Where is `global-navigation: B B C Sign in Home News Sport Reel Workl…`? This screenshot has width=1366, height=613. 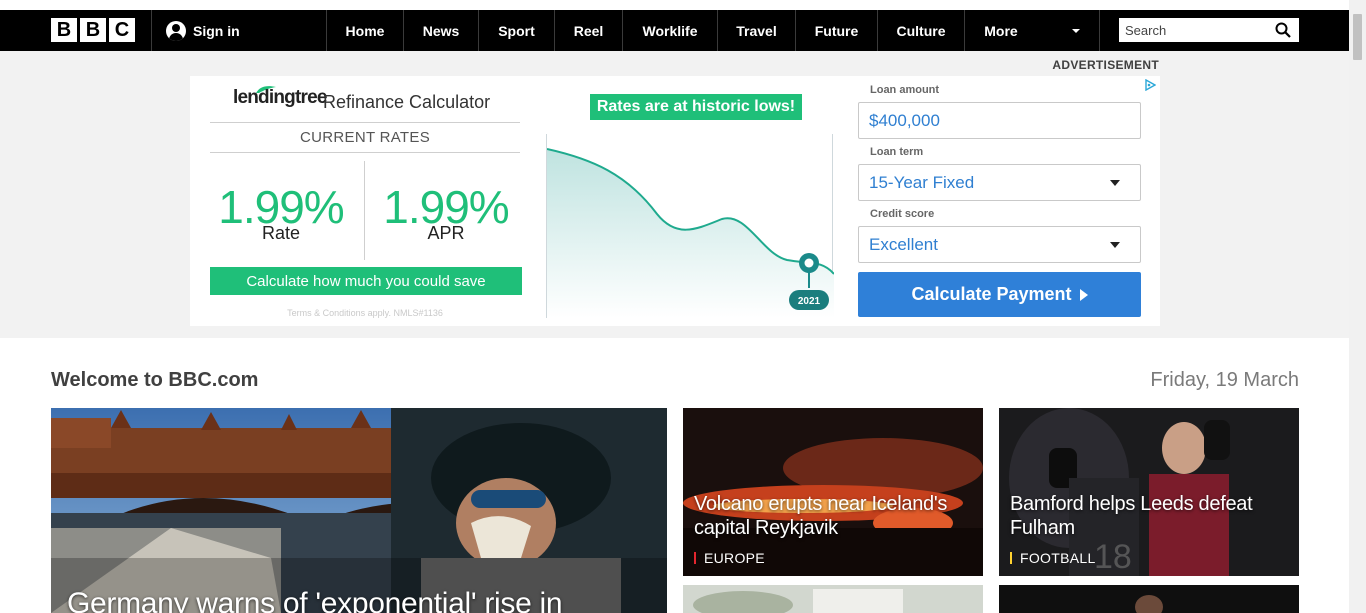 global-navigation: B B C Sign in Home News Sport Reel Workl… is located at coordinates (674, 30).